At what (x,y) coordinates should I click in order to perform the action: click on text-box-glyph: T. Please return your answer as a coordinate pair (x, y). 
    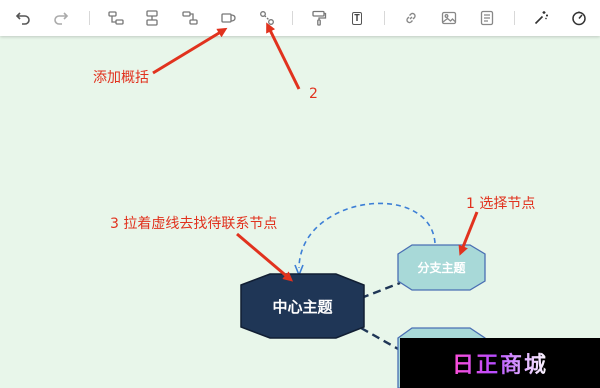
    Looking at the image, I should click on (357, 18).